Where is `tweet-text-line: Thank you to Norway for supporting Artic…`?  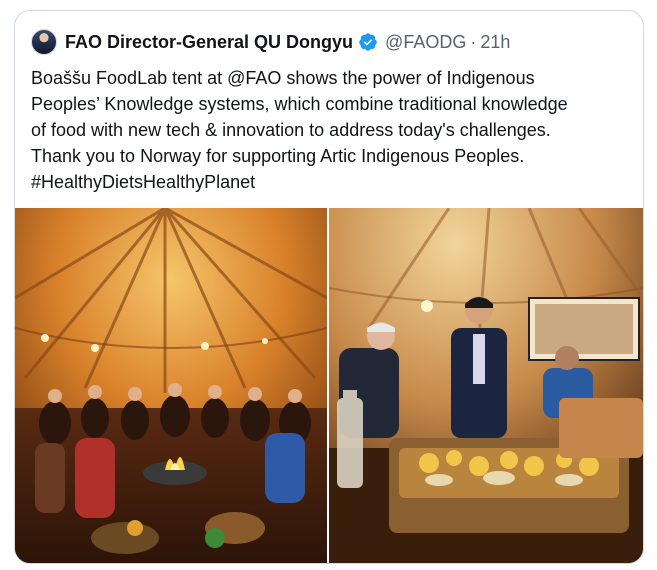 tweet-text-line: Thank you to Norway for supporting Artic… is located at coordinates (278, 156).